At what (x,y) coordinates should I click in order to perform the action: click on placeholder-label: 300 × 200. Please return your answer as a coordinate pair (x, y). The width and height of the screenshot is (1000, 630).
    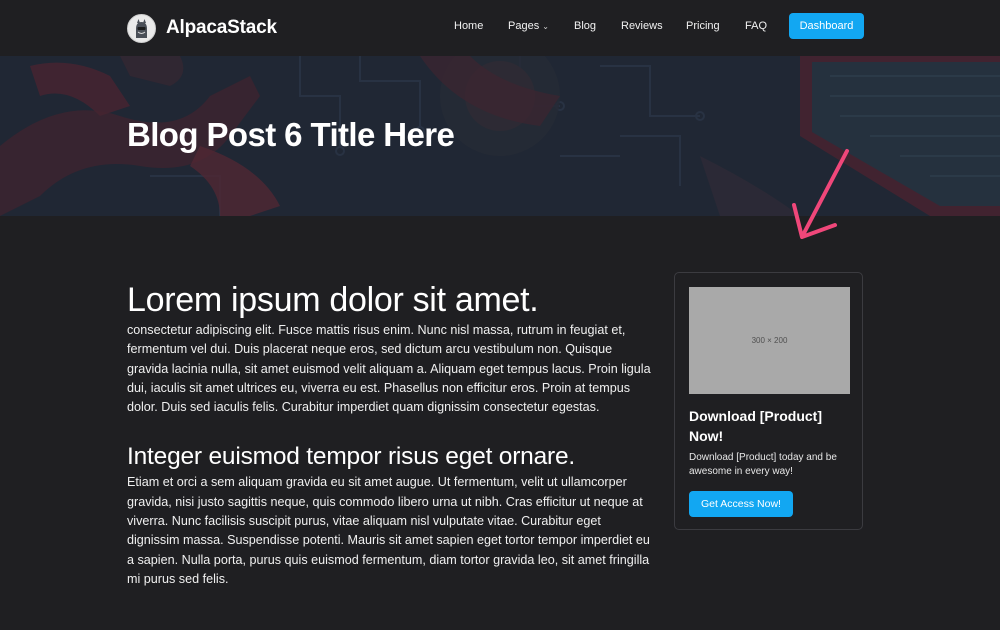
    Looking at the image, I should click on (769, 340).